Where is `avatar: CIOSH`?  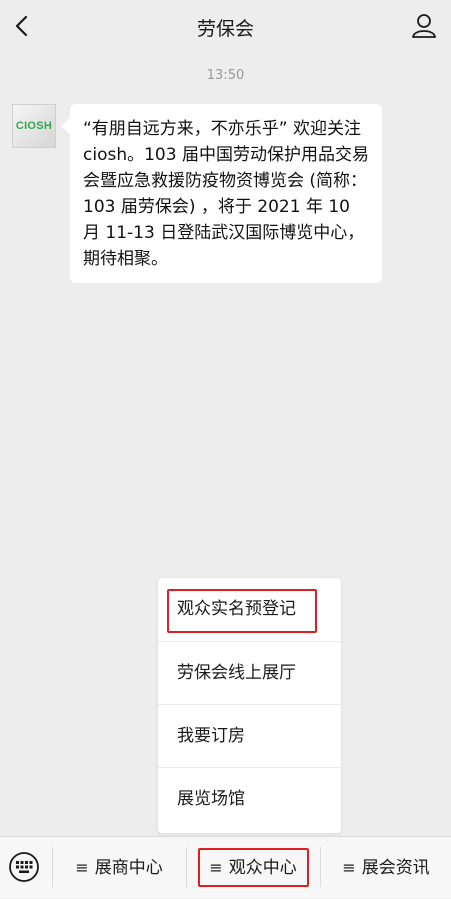 avatar: CIOSH is located at coordinates (34, 126).